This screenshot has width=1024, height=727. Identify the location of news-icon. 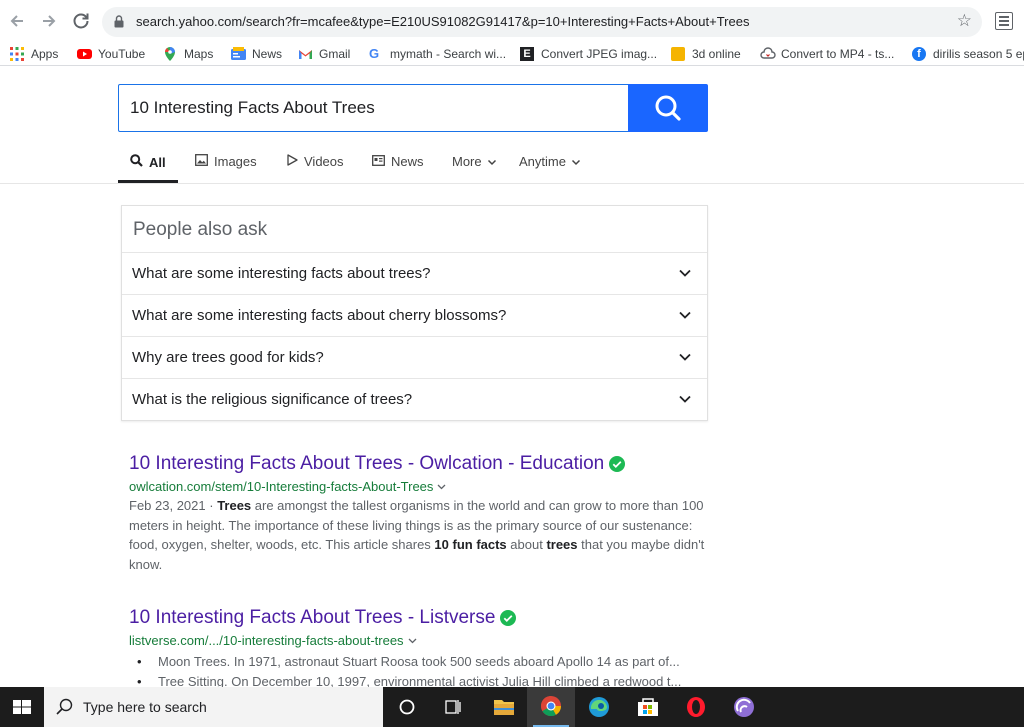
(238, 54).